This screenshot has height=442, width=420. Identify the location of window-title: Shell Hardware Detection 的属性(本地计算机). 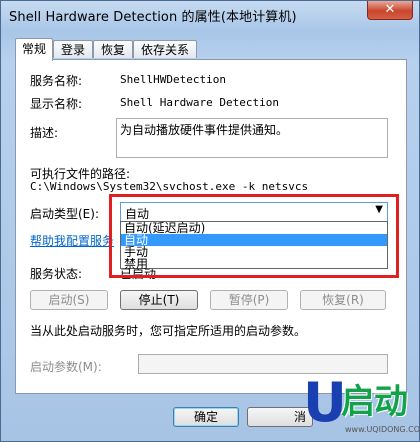
(153, 17).